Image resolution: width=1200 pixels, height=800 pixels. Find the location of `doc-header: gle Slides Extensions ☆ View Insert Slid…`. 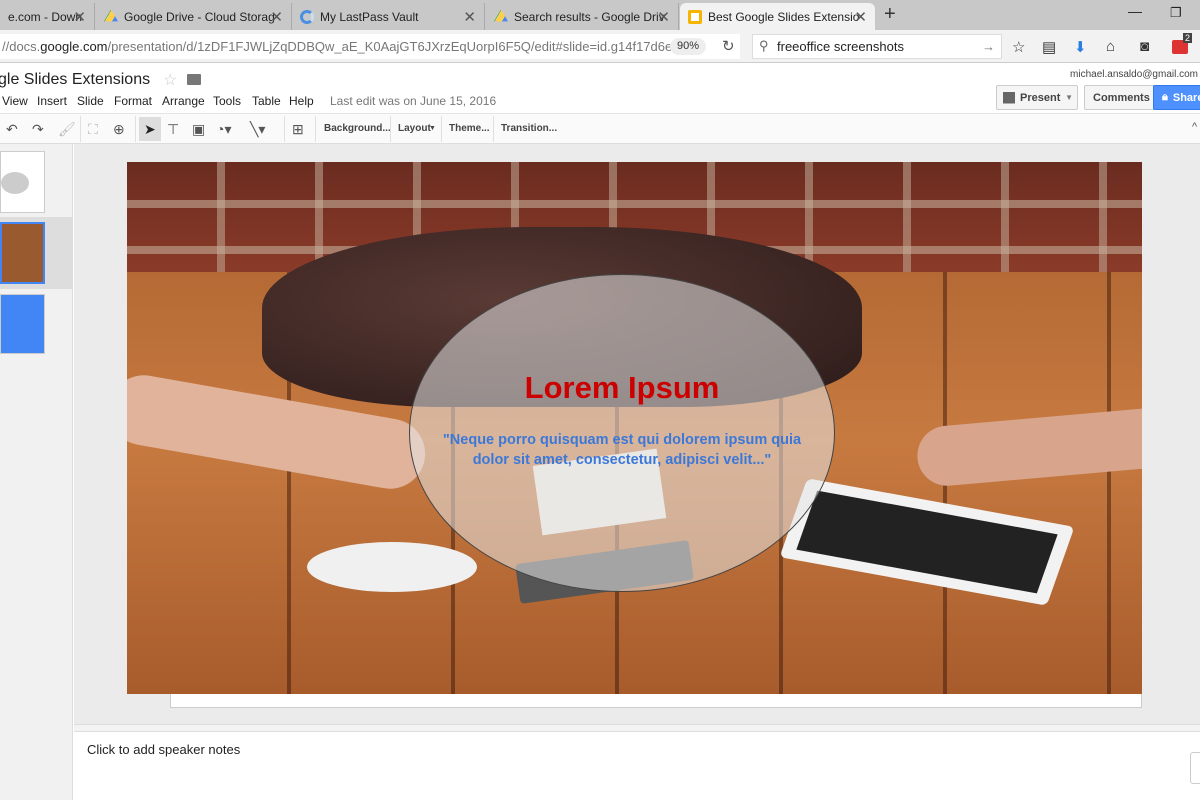

doc-header: gle Slides Extensions ☆ View Insert Slid… is located at coordinates (600, 88).